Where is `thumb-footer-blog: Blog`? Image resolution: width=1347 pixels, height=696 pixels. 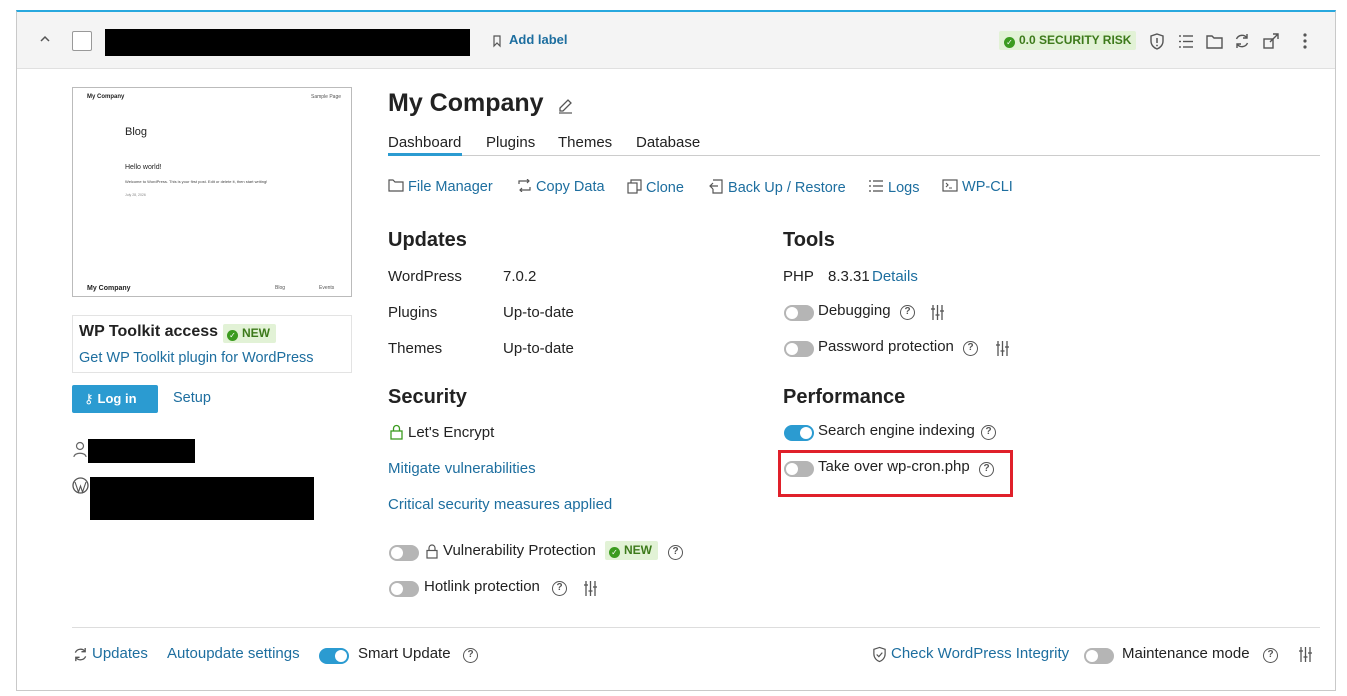 thumb-footer-blog: Blog is located at coordinates (280, 288).